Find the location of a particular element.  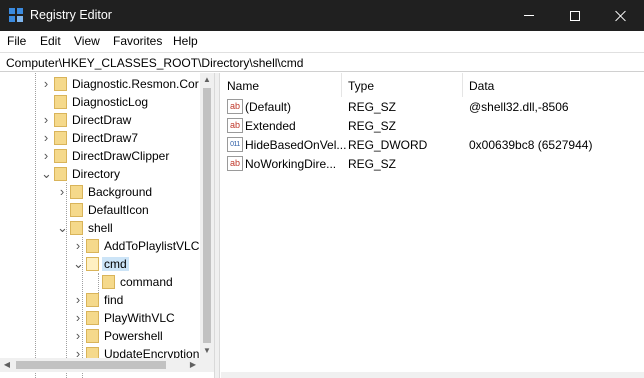

menu-bar: File Edit View Favorites Help is located at coordinates (322, 41).